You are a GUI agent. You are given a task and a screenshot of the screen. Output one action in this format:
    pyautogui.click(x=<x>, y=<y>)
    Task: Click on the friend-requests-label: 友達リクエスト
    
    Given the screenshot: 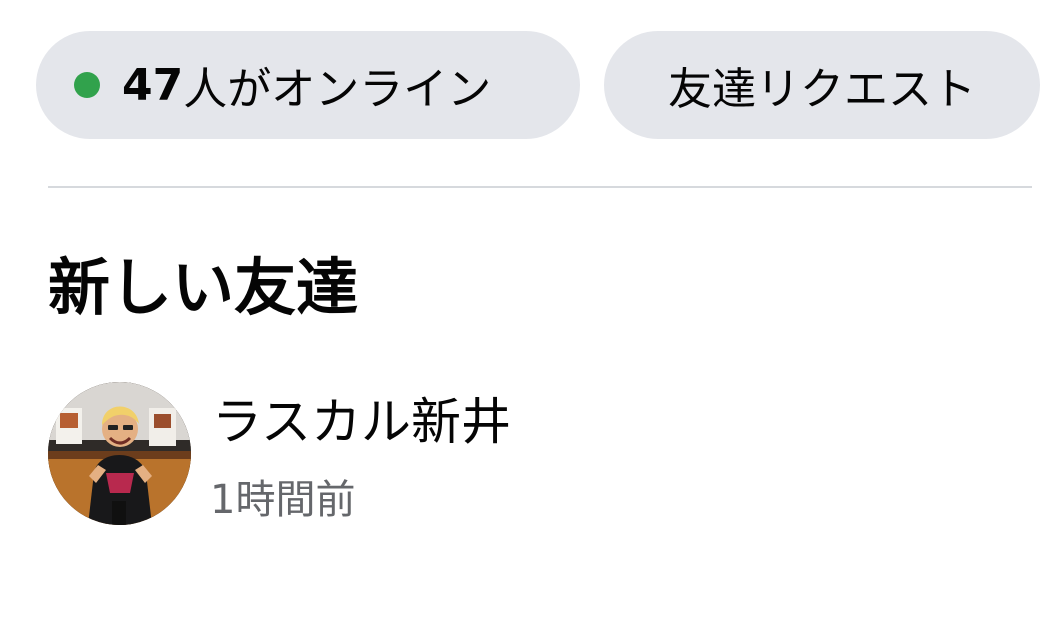 What is the action you would take?
    pyautogui.click(x=822, y=89)
    